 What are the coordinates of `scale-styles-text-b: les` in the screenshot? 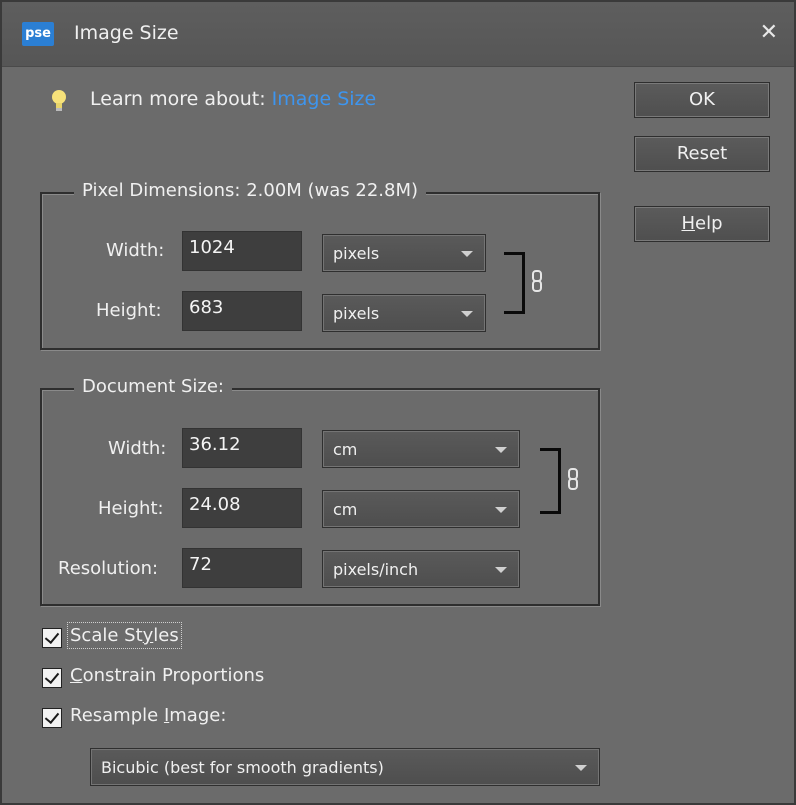 It's located at (166, 635).